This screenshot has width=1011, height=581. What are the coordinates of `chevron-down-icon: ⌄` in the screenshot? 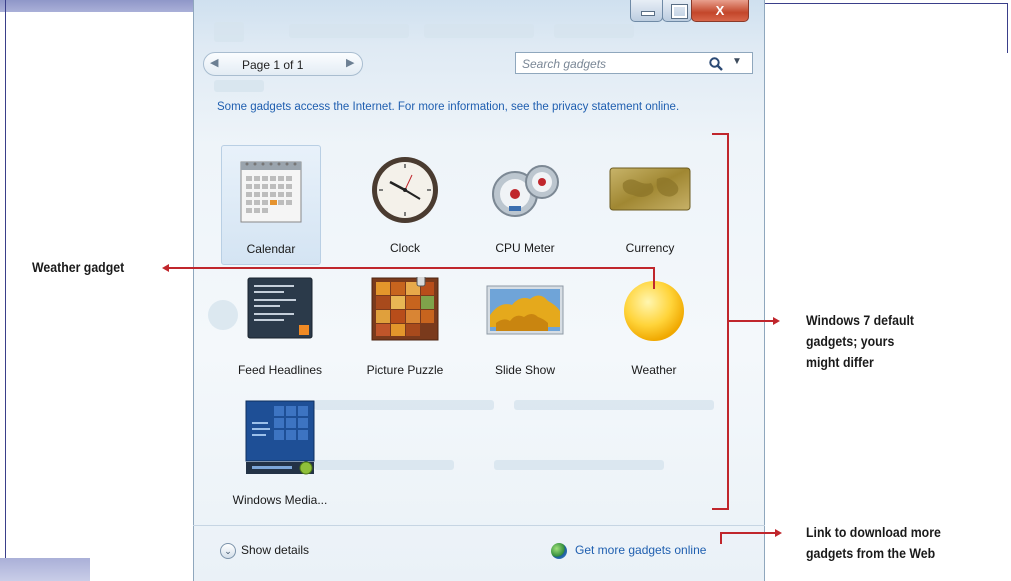 It's located at (228, 551).